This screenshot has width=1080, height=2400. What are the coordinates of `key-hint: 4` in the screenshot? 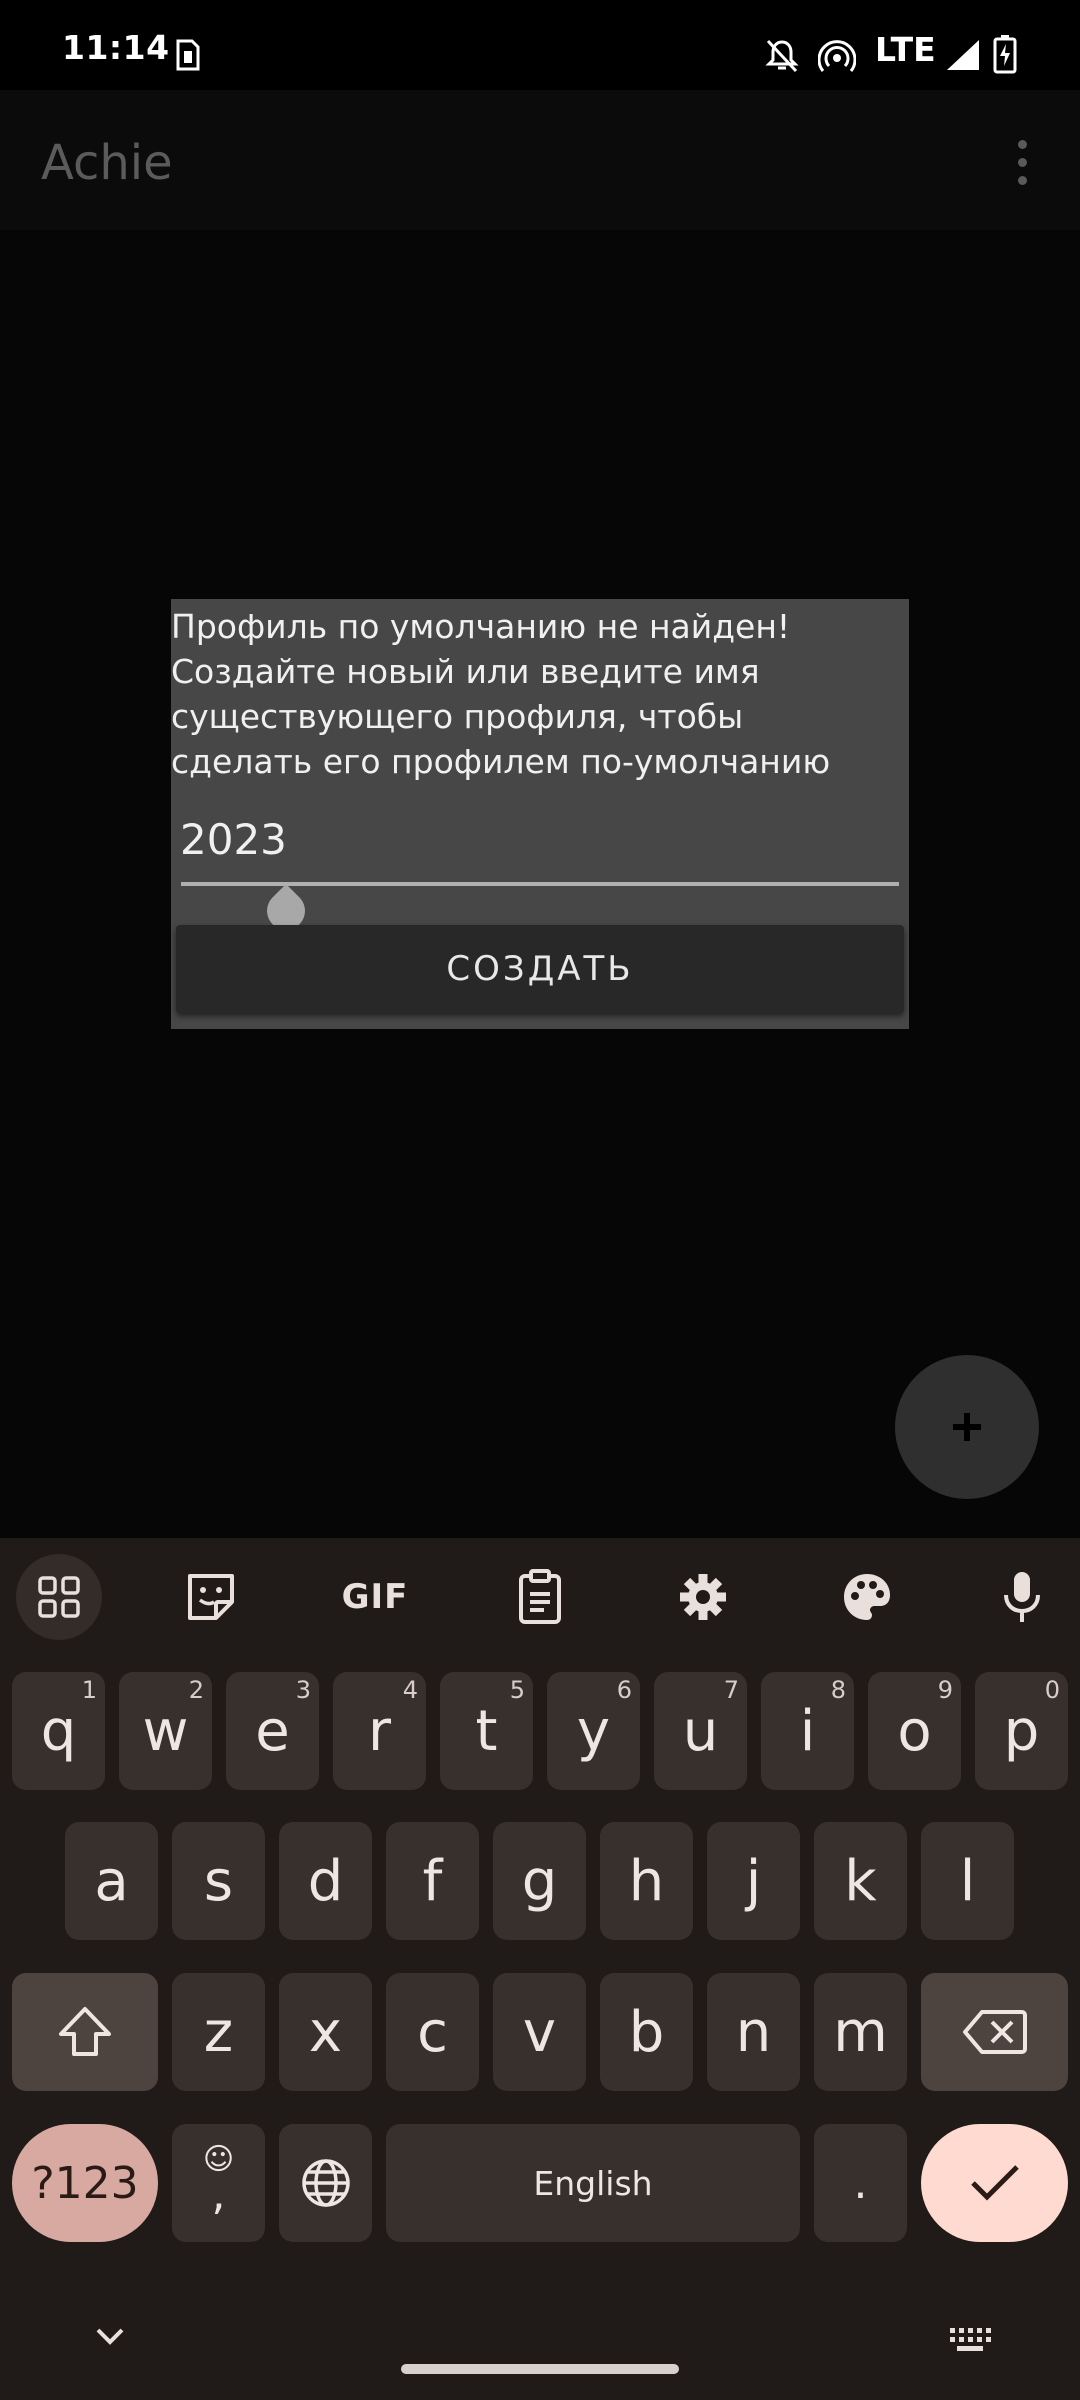 It's located at (410, 1690).